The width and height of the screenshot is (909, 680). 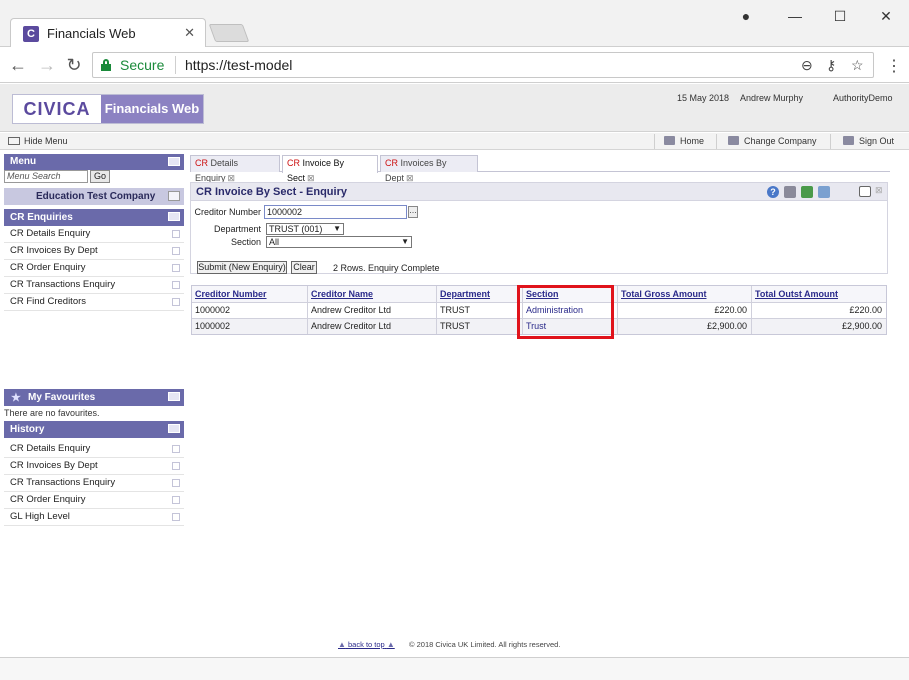 I want to click on maximize-icon: ☐, so click(x=840, y=16).